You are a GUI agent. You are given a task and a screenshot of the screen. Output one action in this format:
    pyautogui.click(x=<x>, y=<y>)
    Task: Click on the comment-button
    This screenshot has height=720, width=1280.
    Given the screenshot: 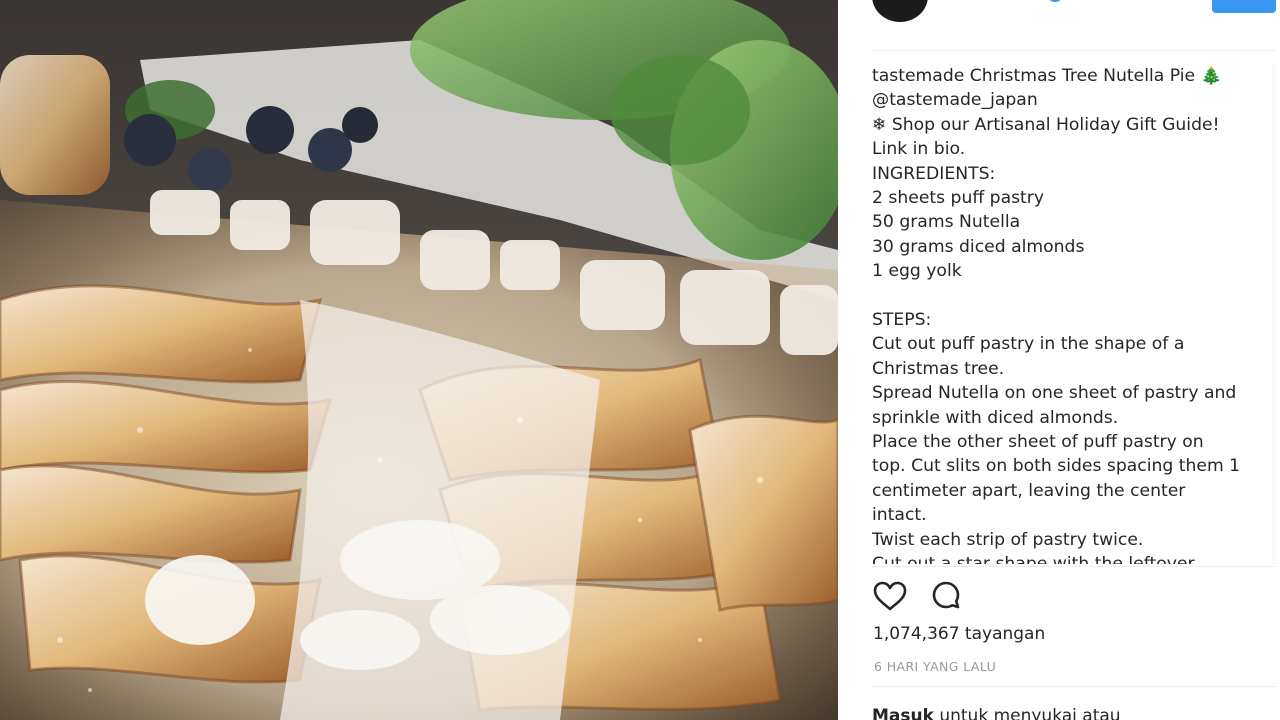 What is the action you would take?
    pyautogui.click(x=946, y=596)
    